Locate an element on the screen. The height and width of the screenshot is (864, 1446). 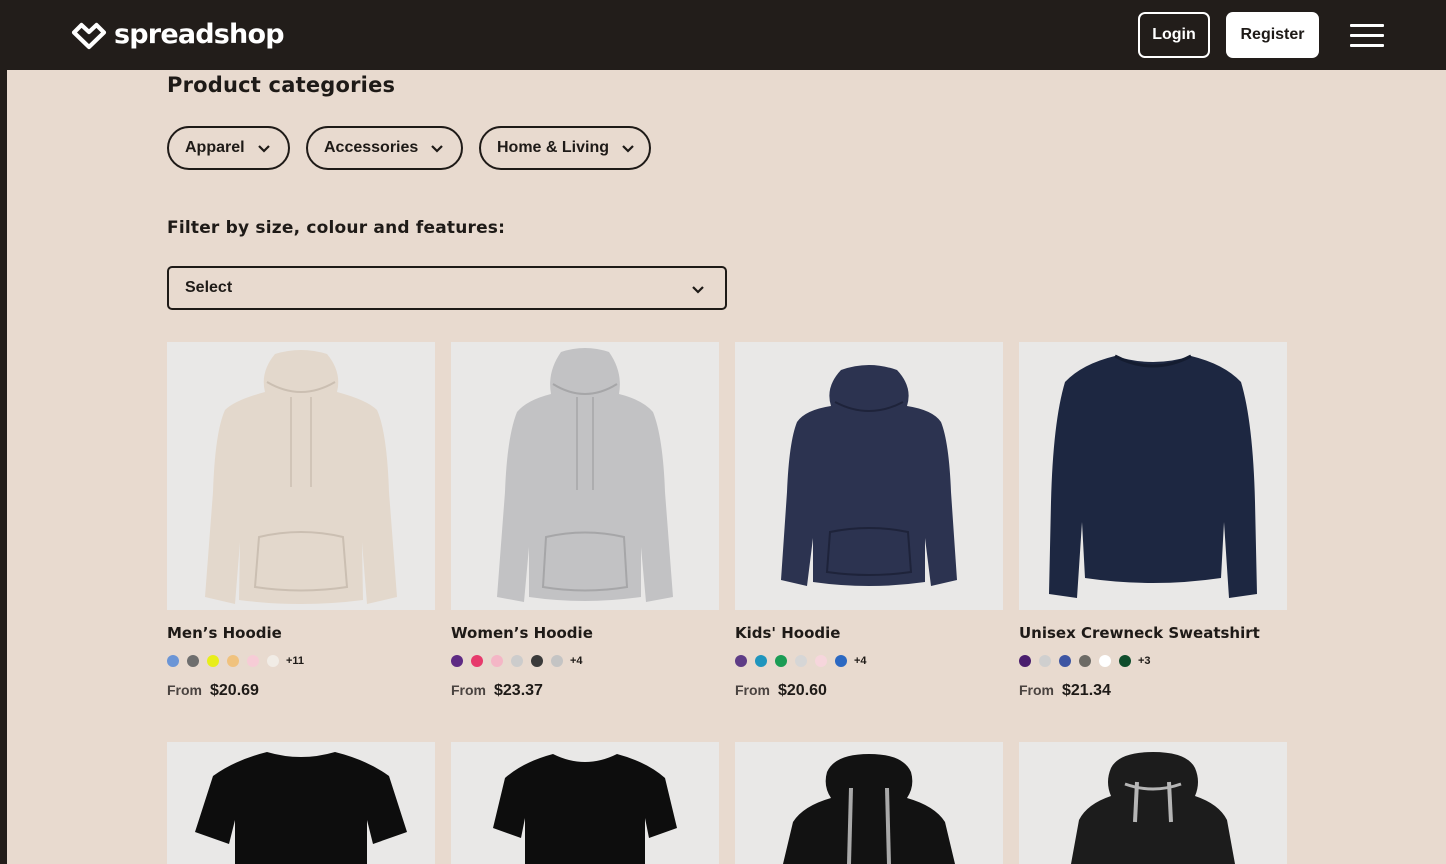
category-apparel-dropdown: Apparel is located at coordinates (228, 148).